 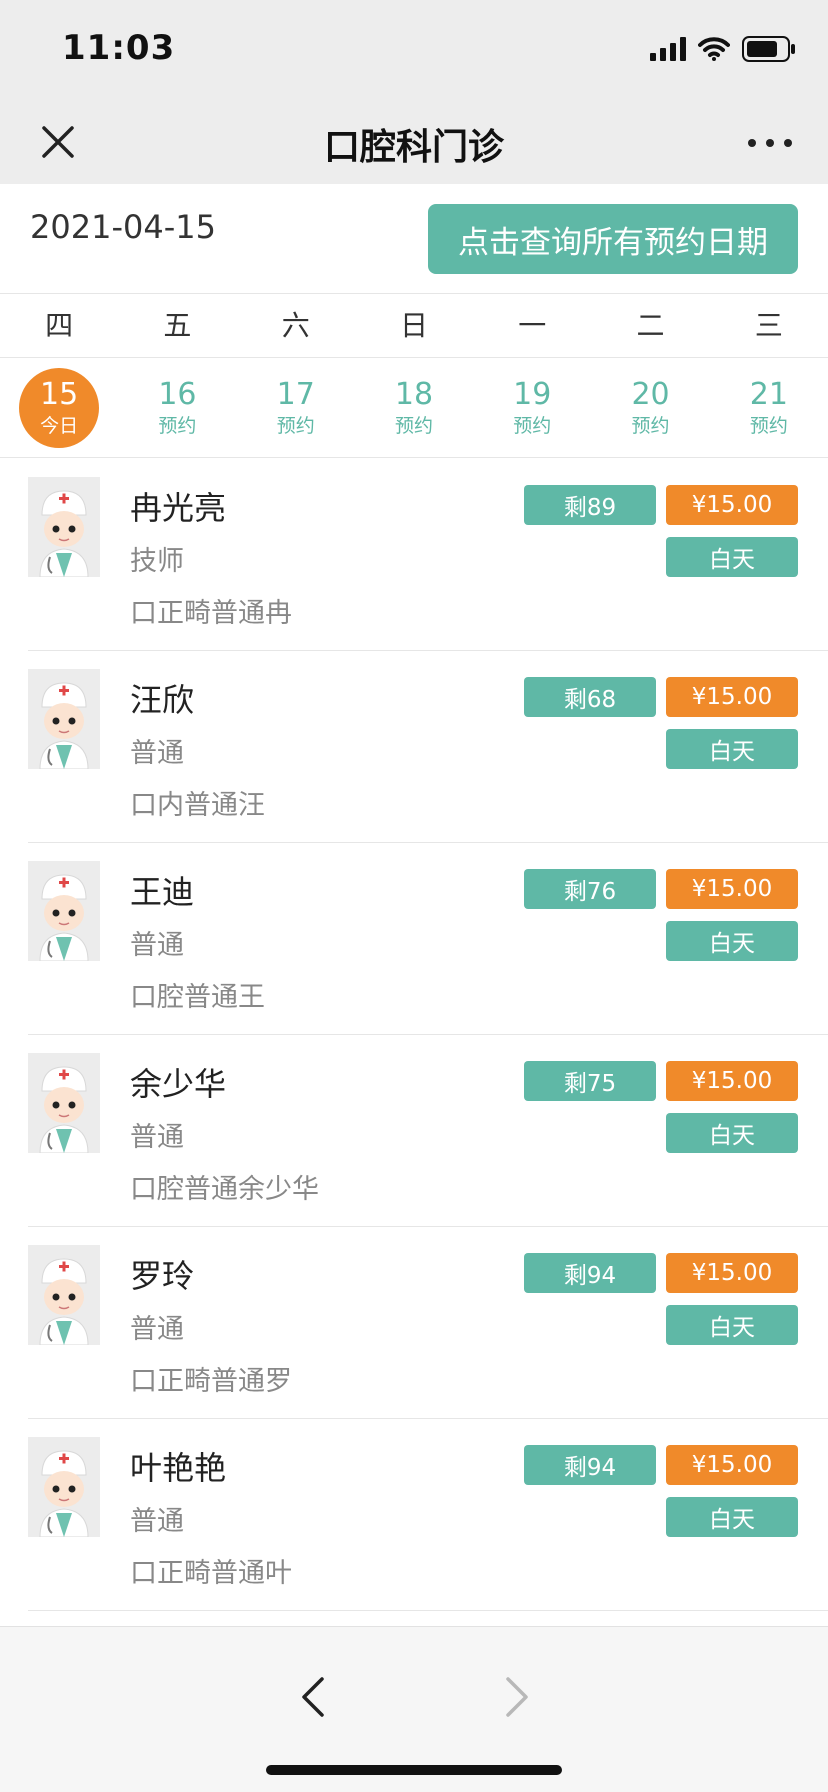 I want to click on doctor-specialty: 口正畸普通罗, so click(x=211, y=1381).